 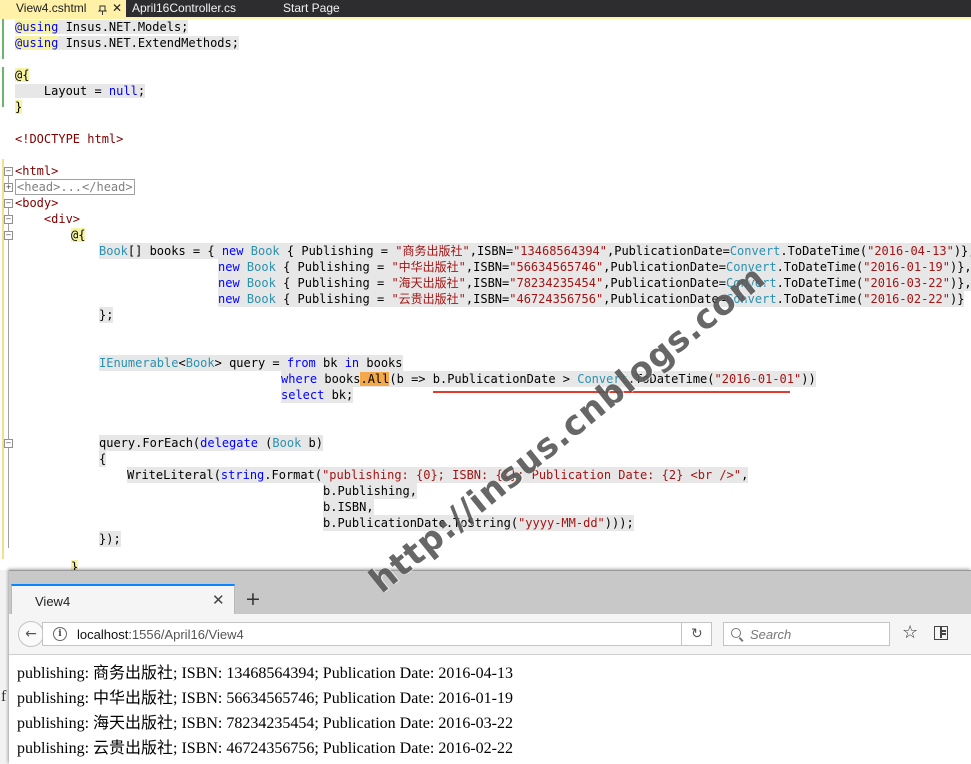 I want to click on bookmark-star-icon: ☆, so click(x=910, y=633).